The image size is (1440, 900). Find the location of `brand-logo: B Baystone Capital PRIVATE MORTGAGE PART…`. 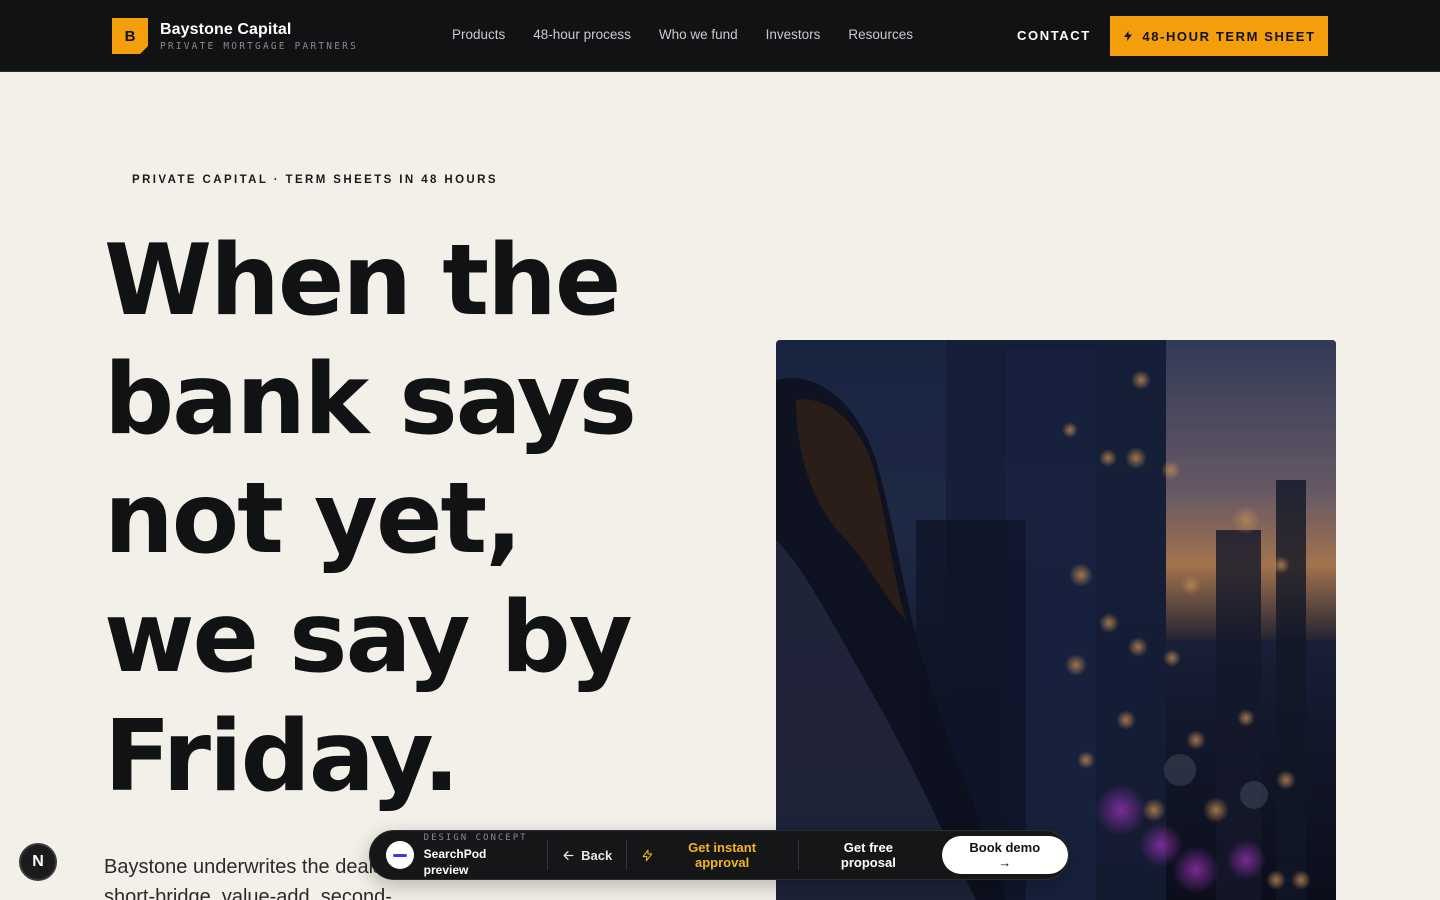

brand-logo: B Baystone Capital PRIVATE MORTGAGE PART… is located at coordinates (235, 36).